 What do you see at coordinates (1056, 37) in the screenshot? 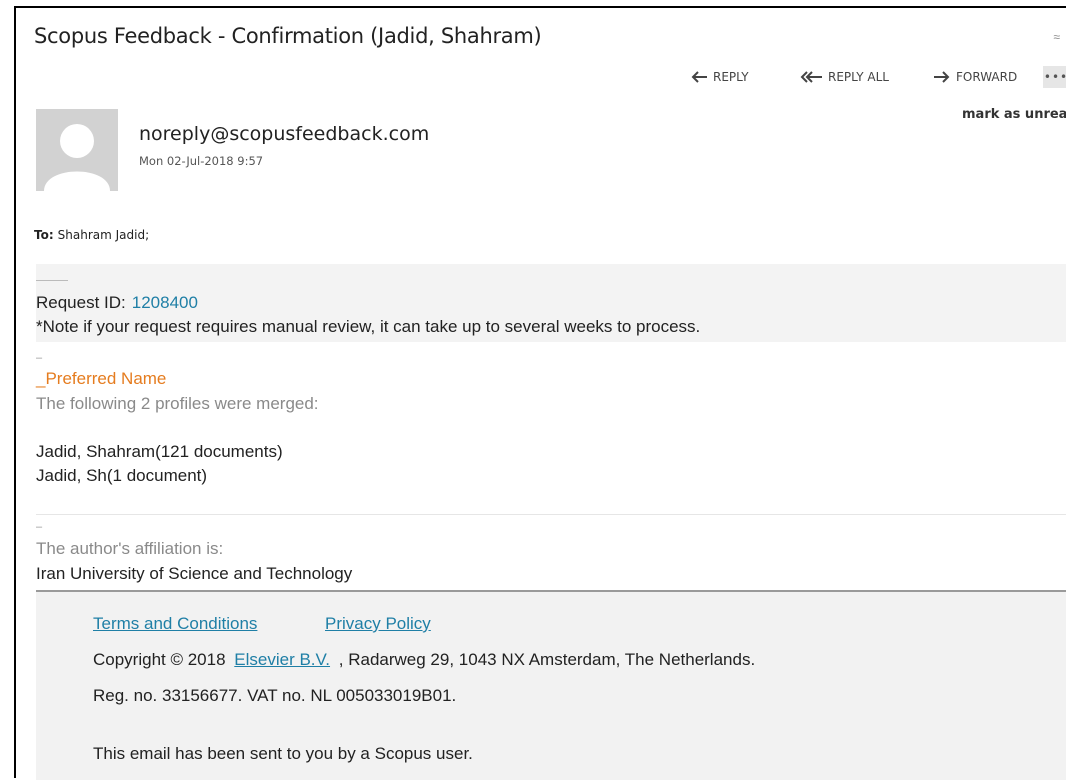
I see `collapse-icon: ≈` at bounding box center [1056, 37].